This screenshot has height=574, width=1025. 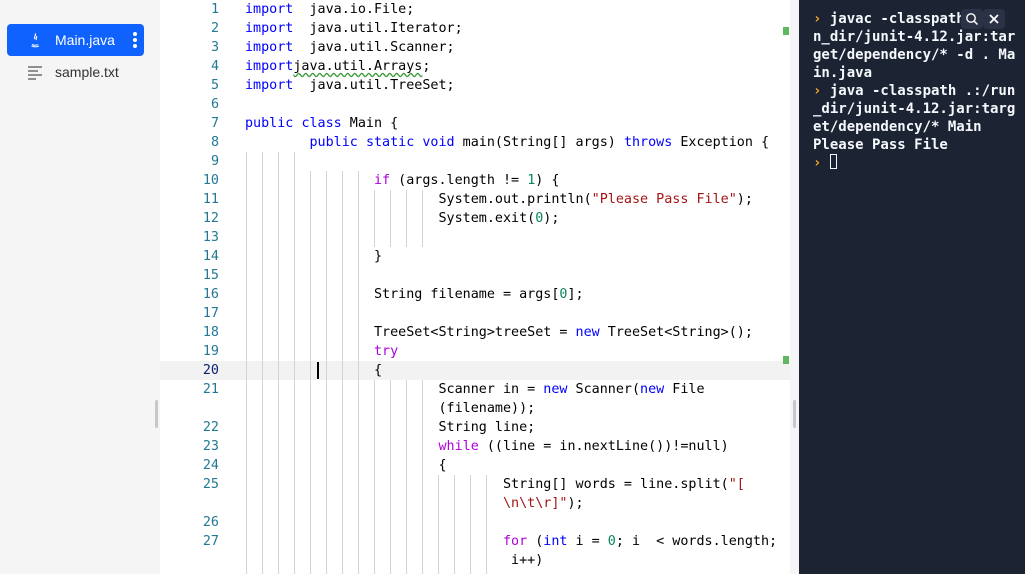 What do you see at coordinates (214, 123) in the screenshot?
I see `line-number: 7` at bounding box center [214, 123].